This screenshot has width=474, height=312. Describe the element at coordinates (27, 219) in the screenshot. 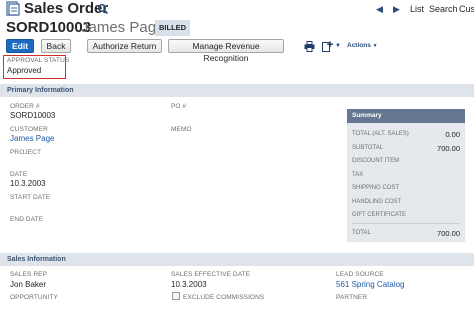

I see `end-date-label: END DATE` at that location.